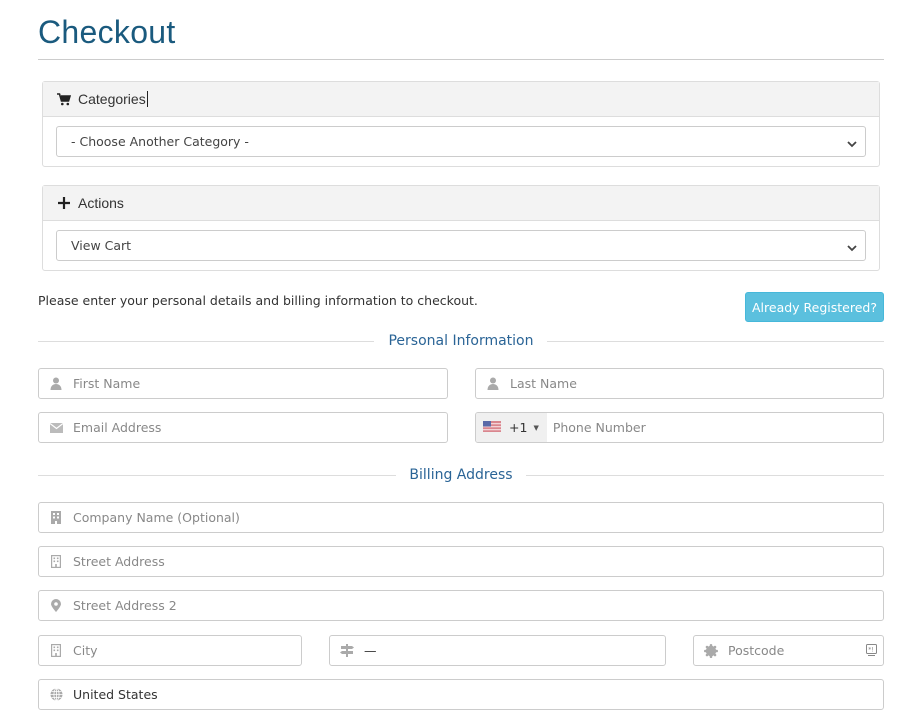 Image resolution: width=924 pixels, height=727 pixels. Describe the element at coordinates (461, 605) in the screenshot. I see `street-address-2-field: Street Address 2` at that location.